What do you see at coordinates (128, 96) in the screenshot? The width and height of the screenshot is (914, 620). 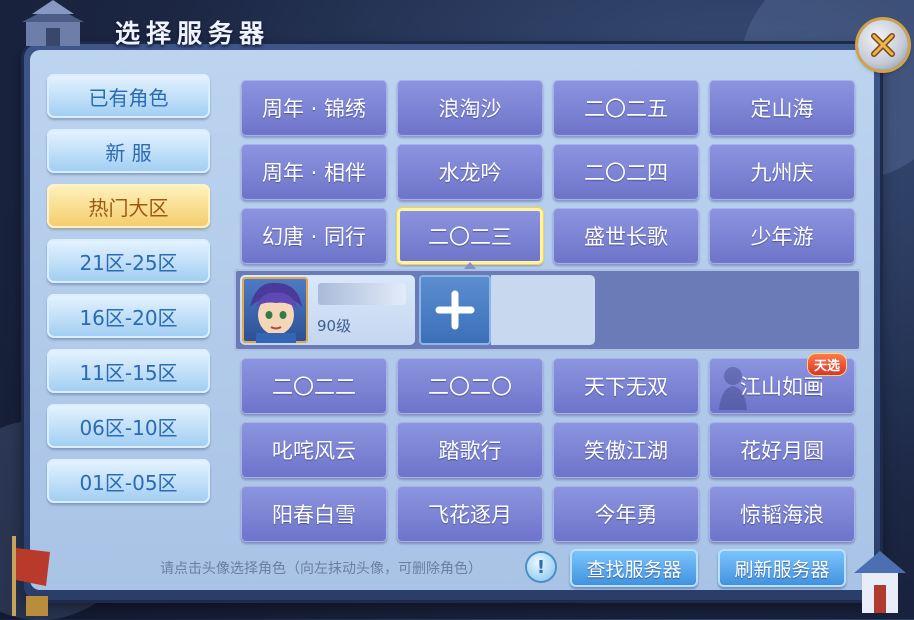 I see `sidebar-item-existing-roles: 已有角色` at bounding box center [128, 96].